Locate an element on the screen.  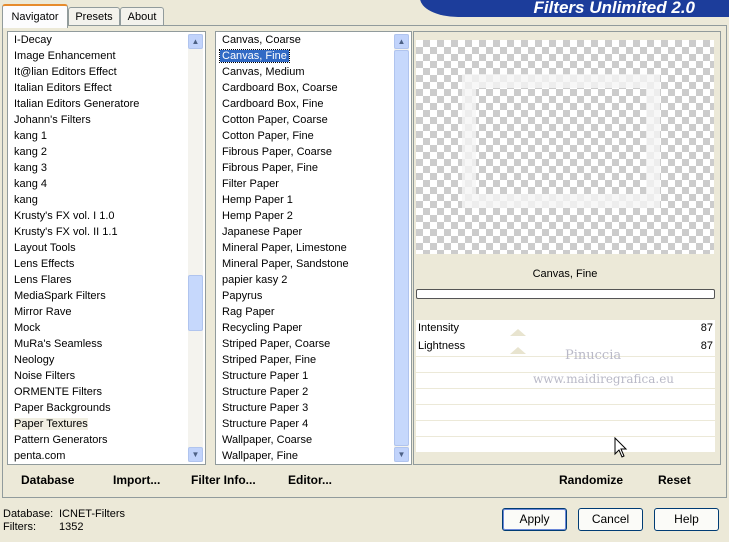
tab-navigator: Navigator is located at coordinates (35, 16).